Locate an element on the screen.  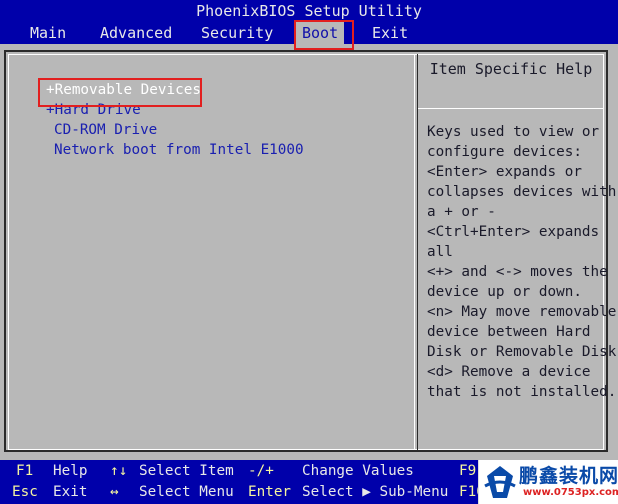
title-bar: PhoenixBIOS Setup Utility is located at coordinates (309, 11).